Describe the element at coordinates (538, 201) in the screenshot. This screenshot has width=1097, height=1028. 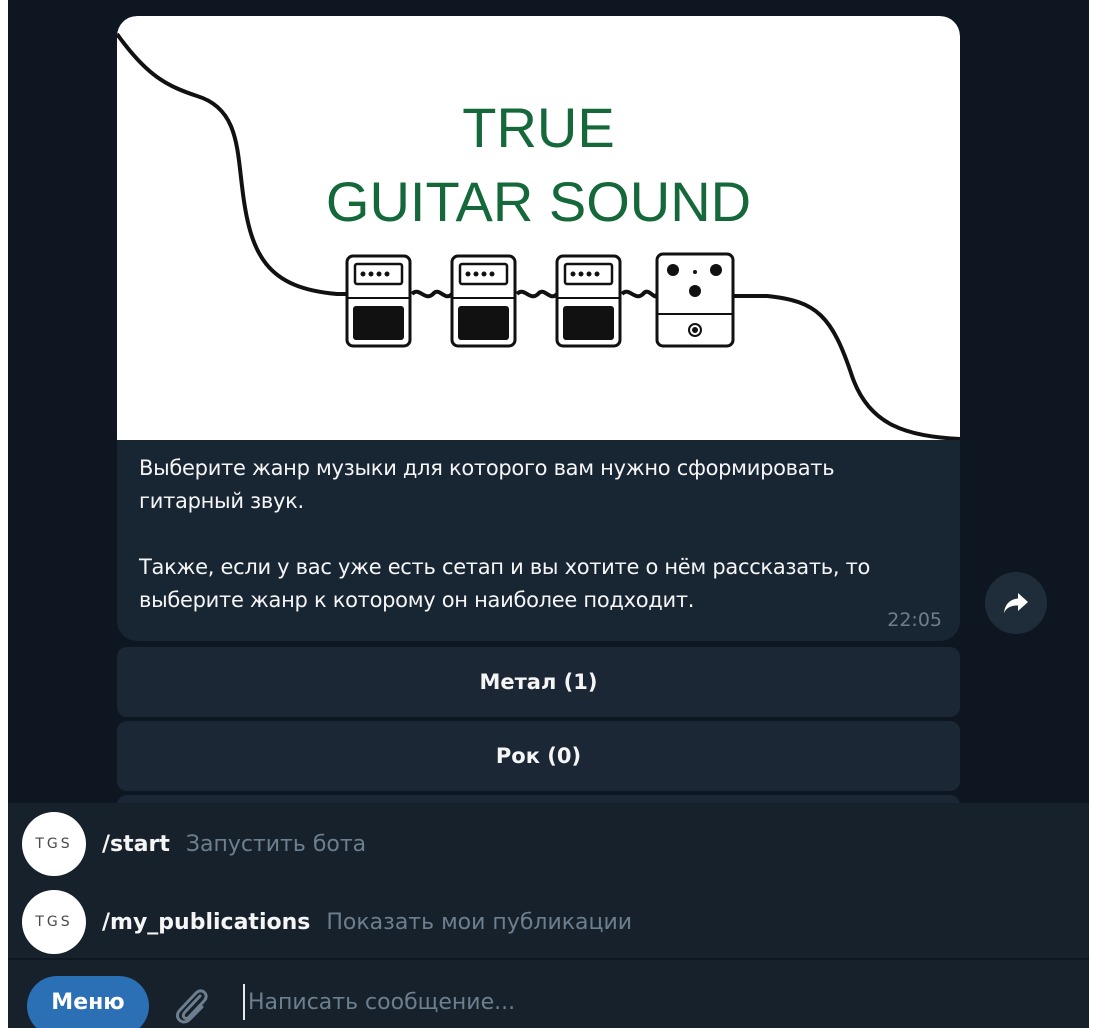
I see `logo-title-line2: GUITAR SOUND` at that location.